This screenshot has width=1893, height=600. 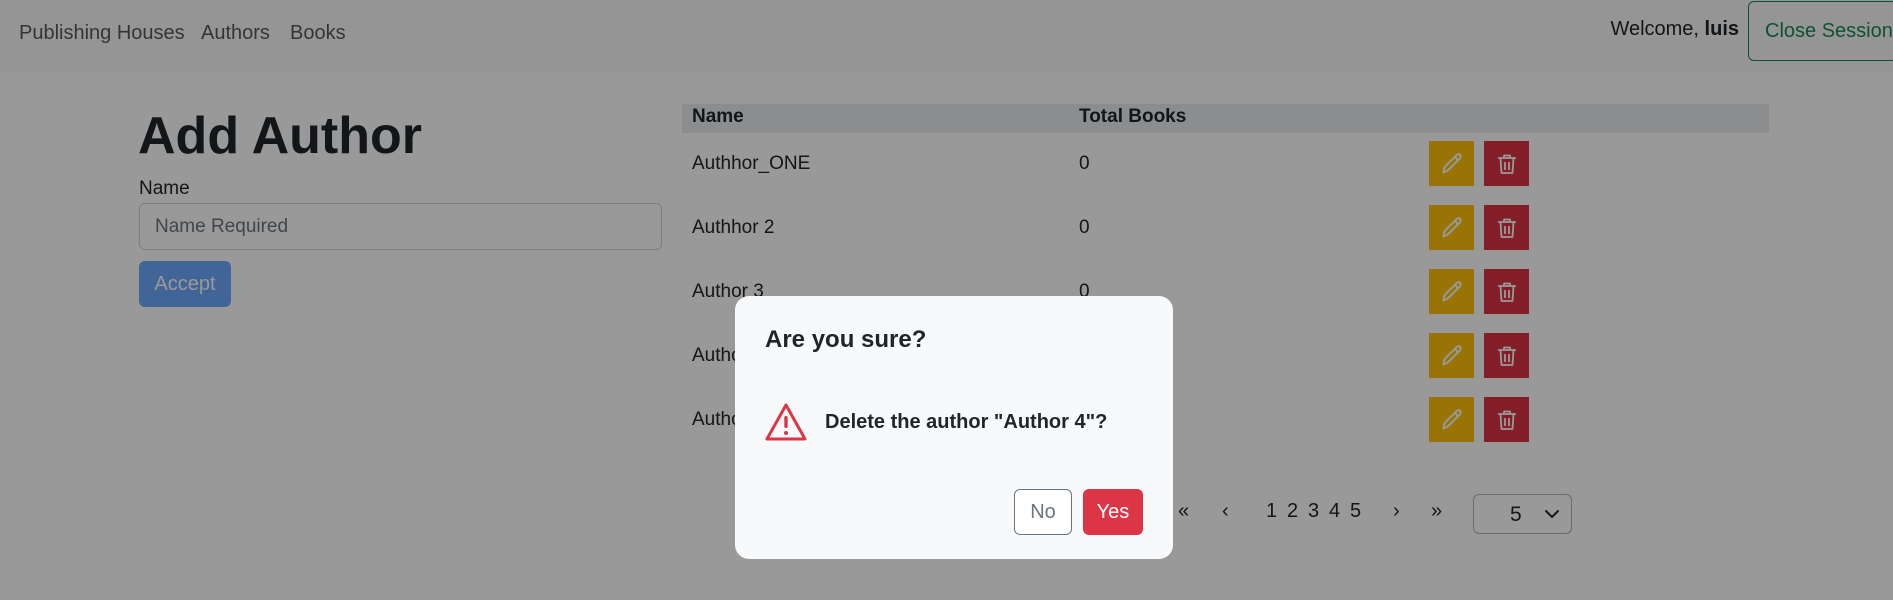 What do you see at coordinates (966, 422) in the screenshot?
I see `dialog-message: Delete the author "Author 4"?` at bounding box center [966, 422].